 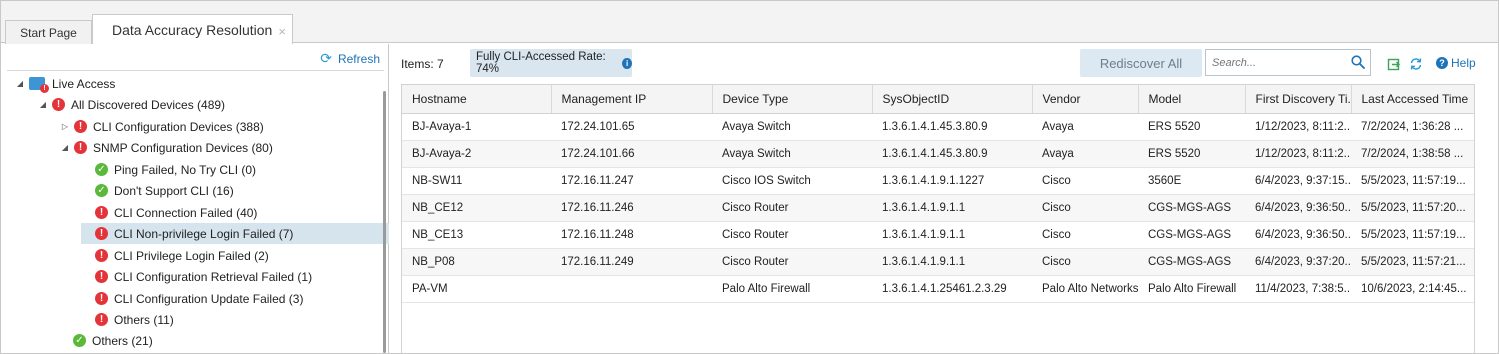 What do you see at coordinates (182, 255) in the screenshot?
I see `tree-node-cli-privilege-login-failed: ! CLI Privilege Login Failed (2)` at bounding box center [182, 255].